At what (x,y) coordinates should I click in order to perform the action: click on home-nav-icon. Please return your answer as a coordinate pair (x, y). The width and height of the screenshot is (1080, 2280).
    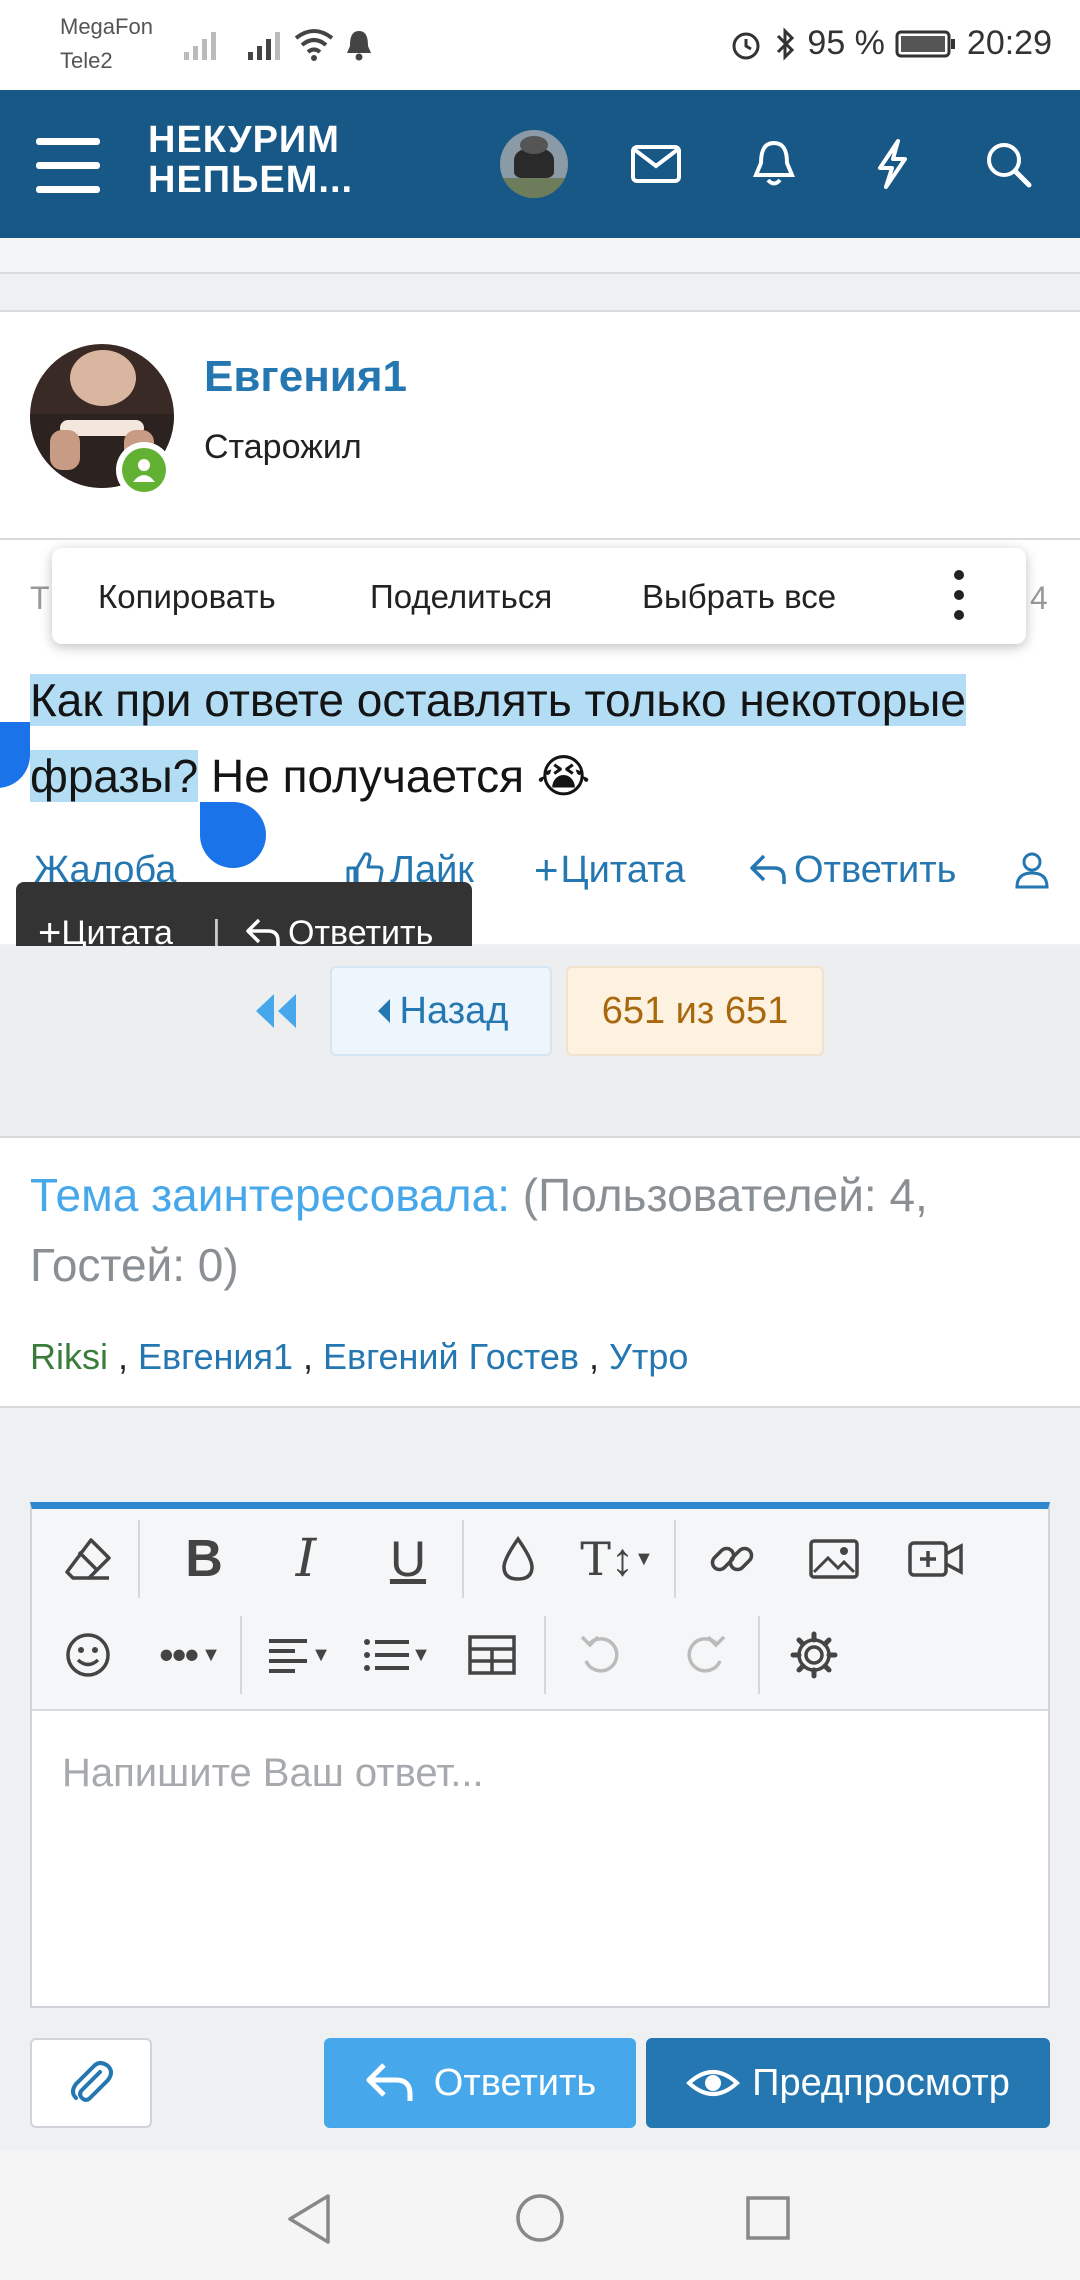
    Looking at the image, I should click on (540, 2218).